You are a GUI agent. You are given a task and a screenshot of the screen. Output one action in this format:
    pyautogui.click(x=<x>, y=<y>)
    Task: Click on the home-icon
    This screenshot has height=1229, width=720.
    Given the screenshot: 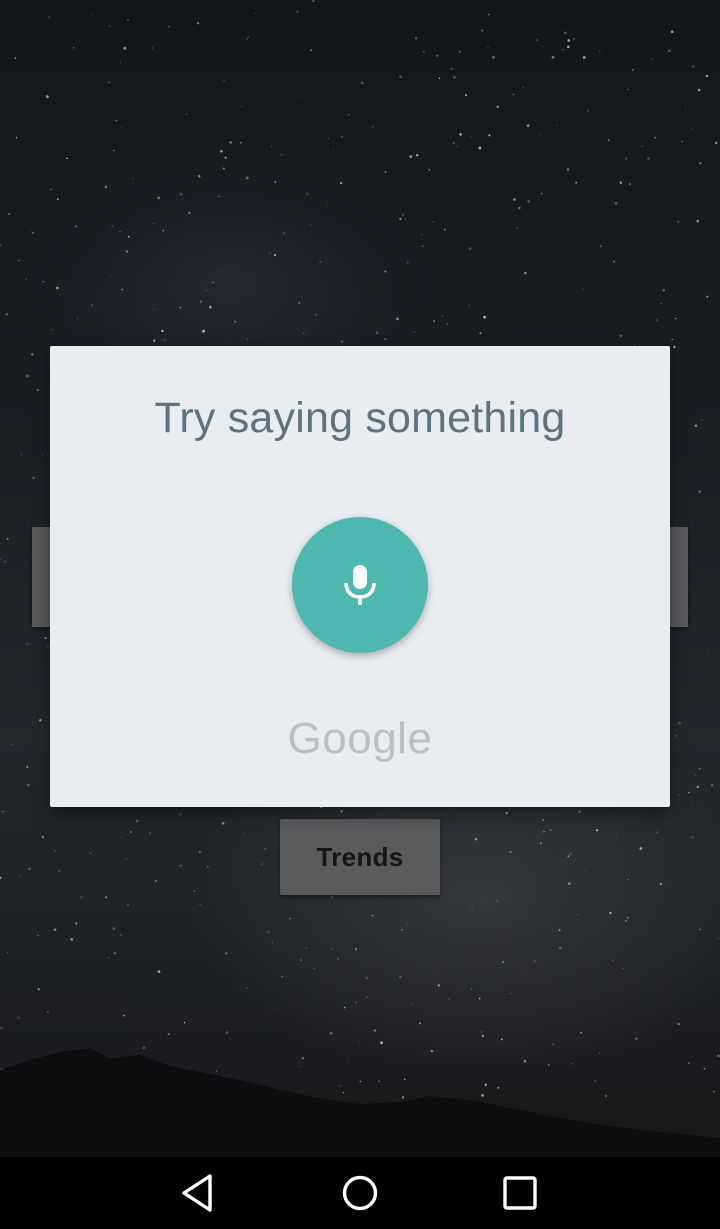 What is the action you would take?
    pyautogui.click(x=360, y=1193)
    